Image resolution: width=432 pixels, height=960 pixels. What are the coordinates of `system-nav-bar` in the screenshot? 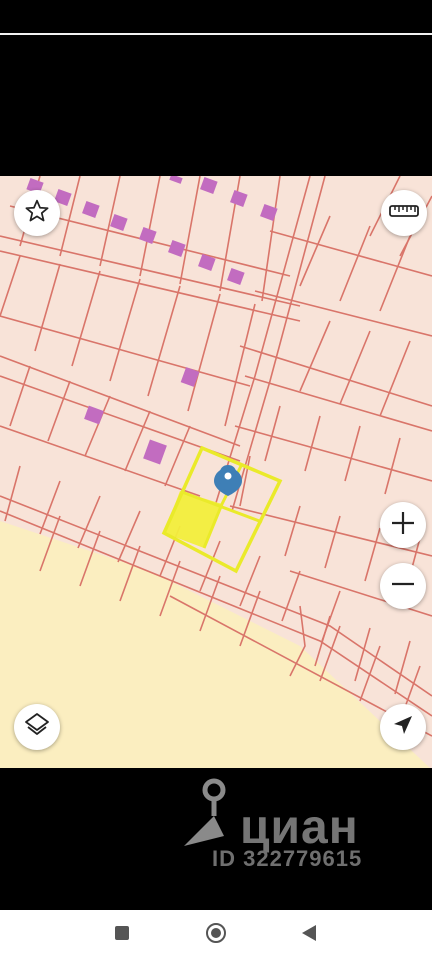 It's located at (216, 935).